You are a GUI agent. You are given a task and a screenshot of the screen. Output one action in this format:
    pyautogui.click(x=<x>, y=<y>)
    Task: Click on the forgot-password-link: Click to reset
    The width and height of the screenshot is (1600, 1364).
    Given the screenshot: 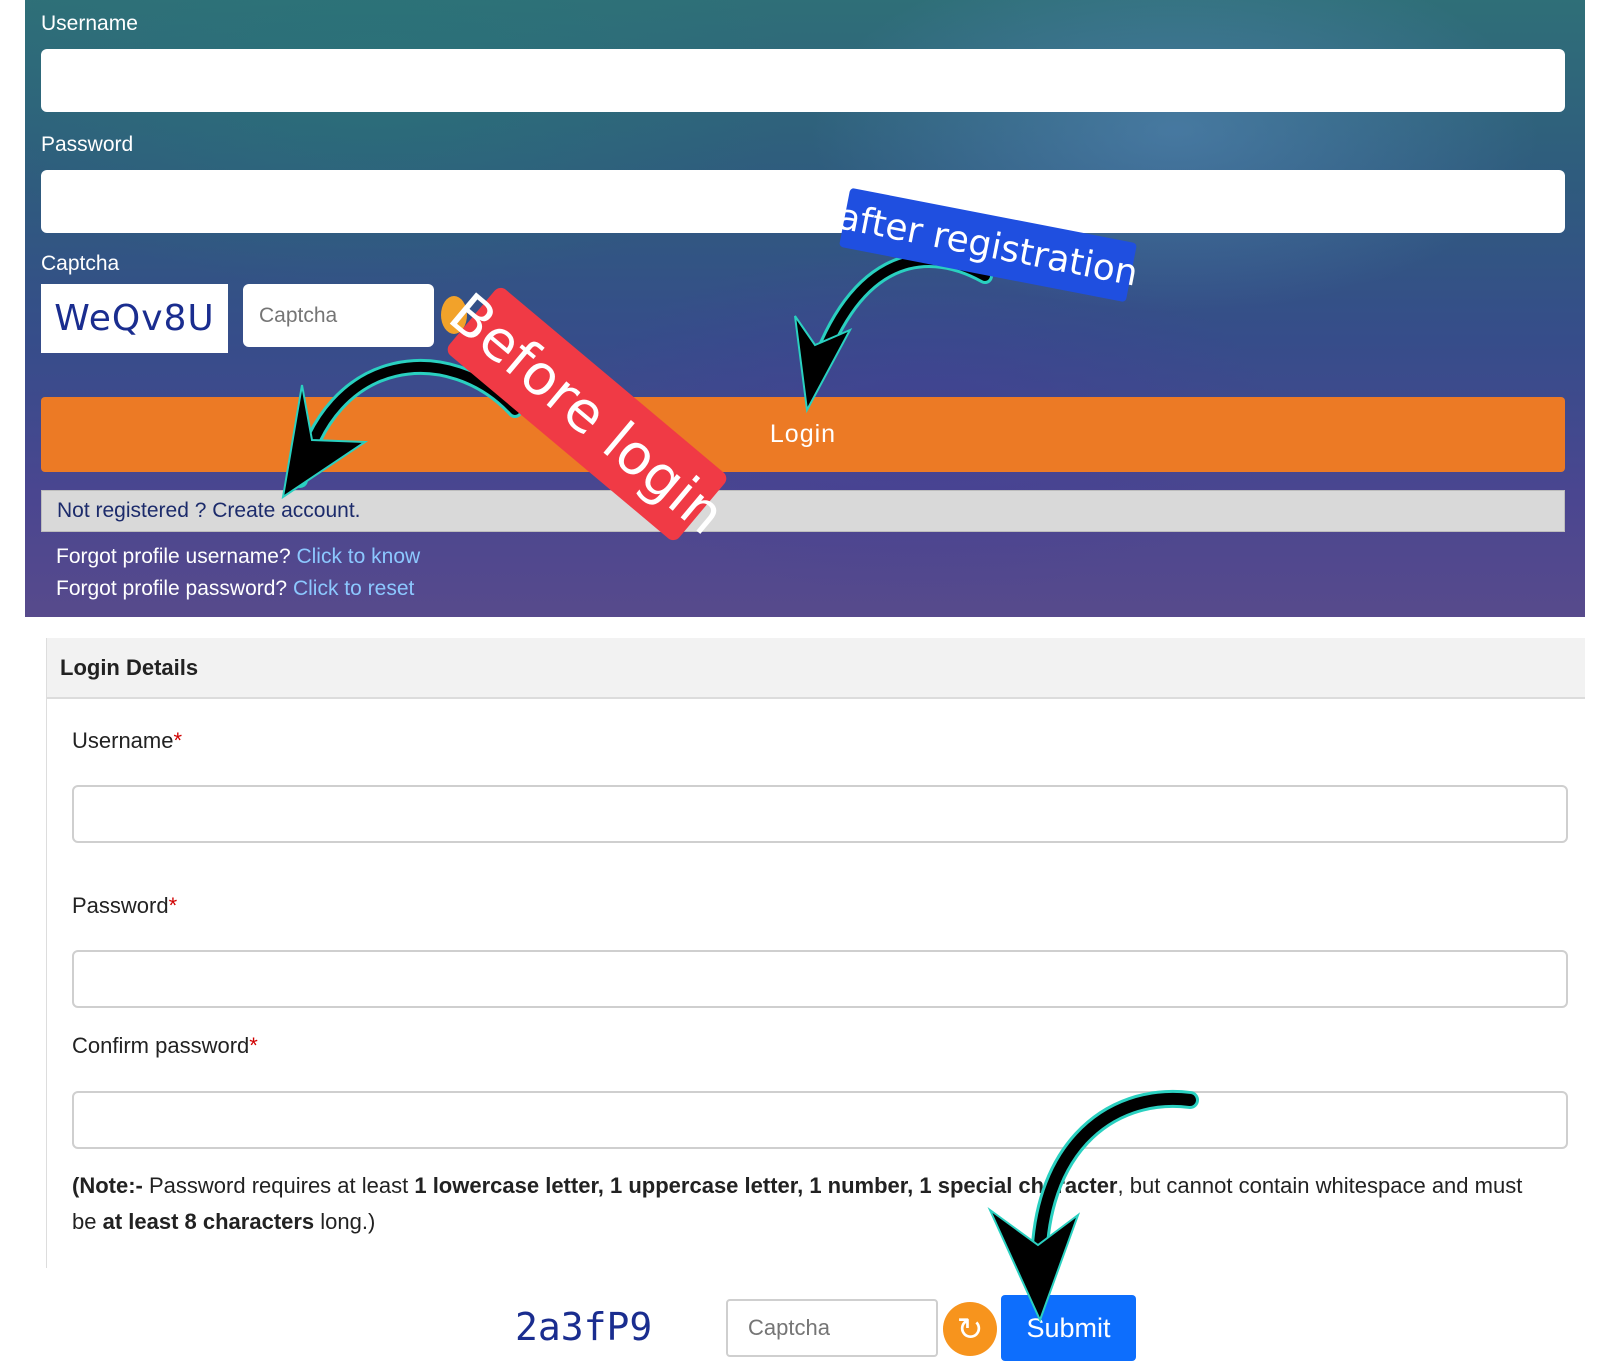 What is the action you would take?
    pyautogui.click(x=353, y=588)
    